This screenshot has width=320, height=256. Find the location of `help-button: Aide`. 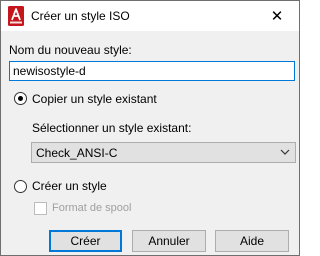

help-button: Aide is located at coordinates (252, 241).